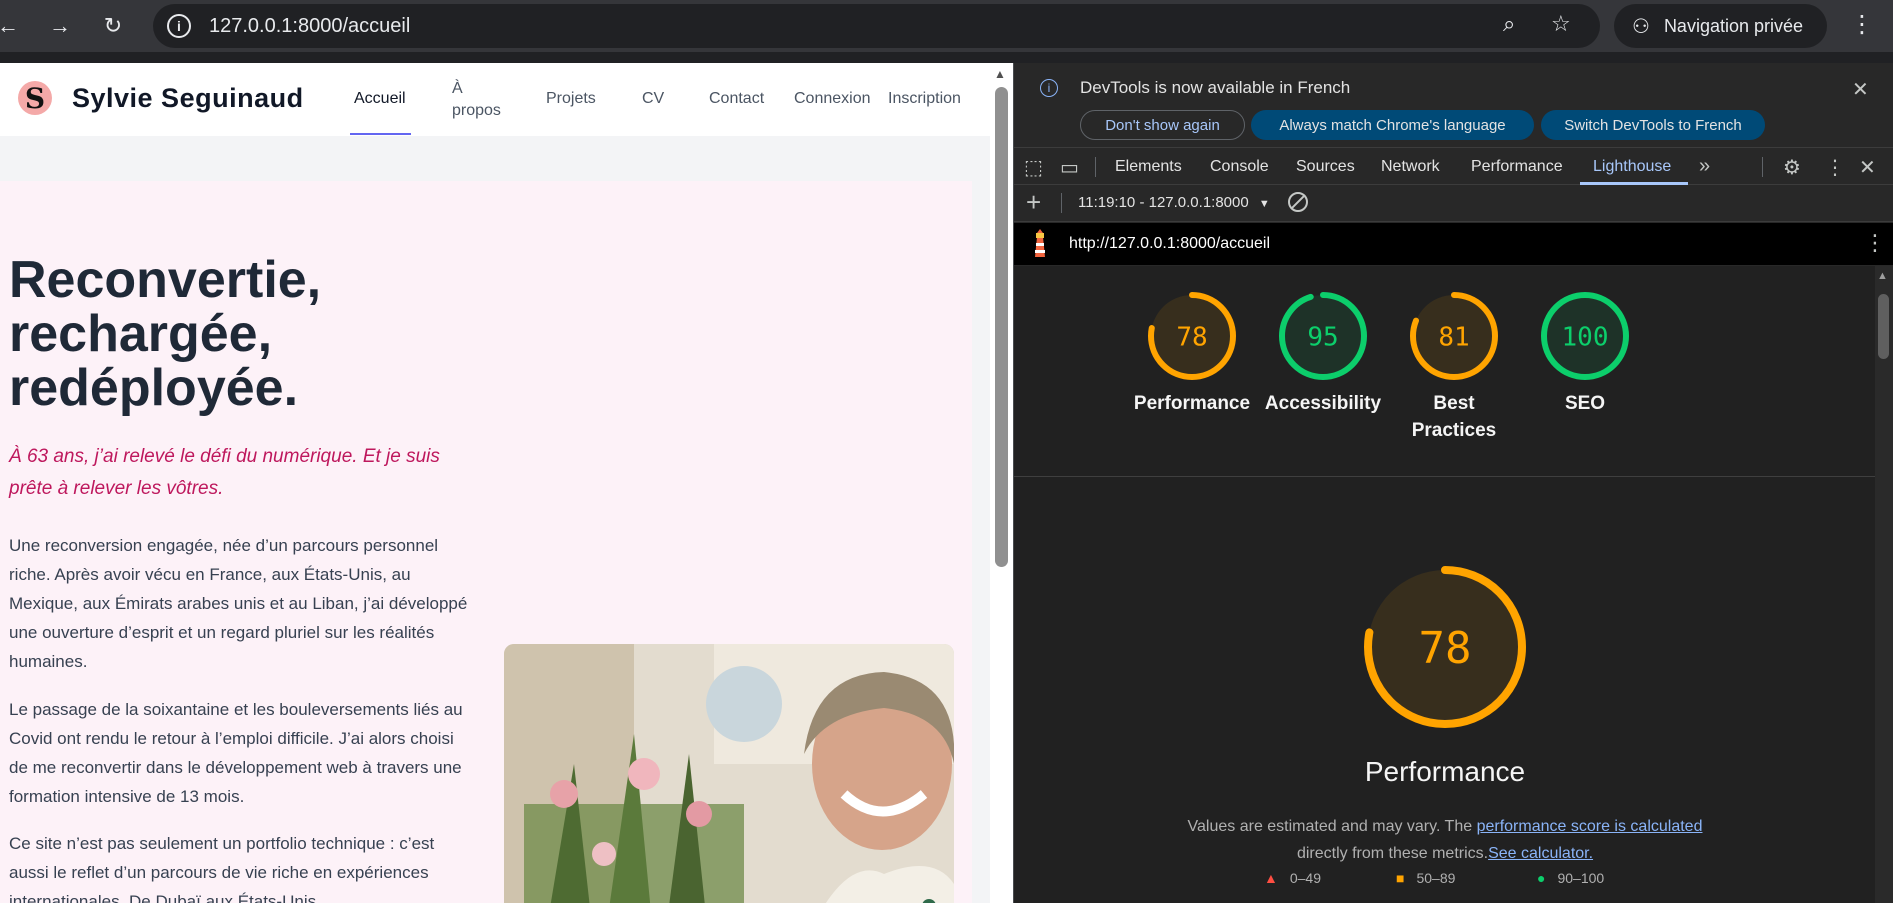 The height and width of the screenshot is (903, 1893). Describe the element at coordinates (1653, 125) in the screenshot. I see `switch-french-button: Switch DevTools to French` at that location.